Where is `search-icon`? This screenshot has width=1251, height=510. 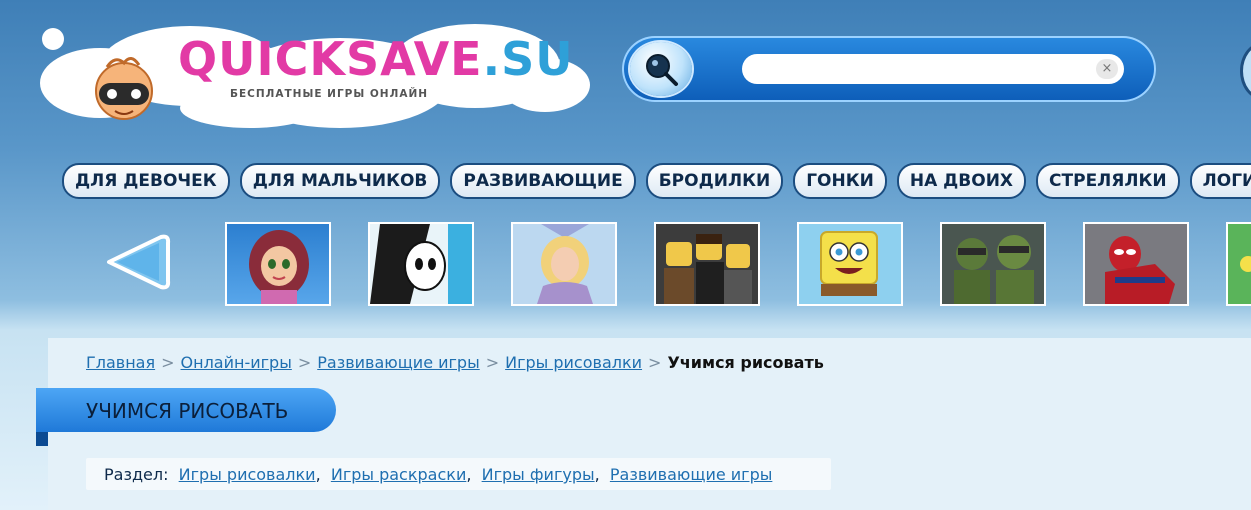
search-icon is located at coordinates (662, 70).